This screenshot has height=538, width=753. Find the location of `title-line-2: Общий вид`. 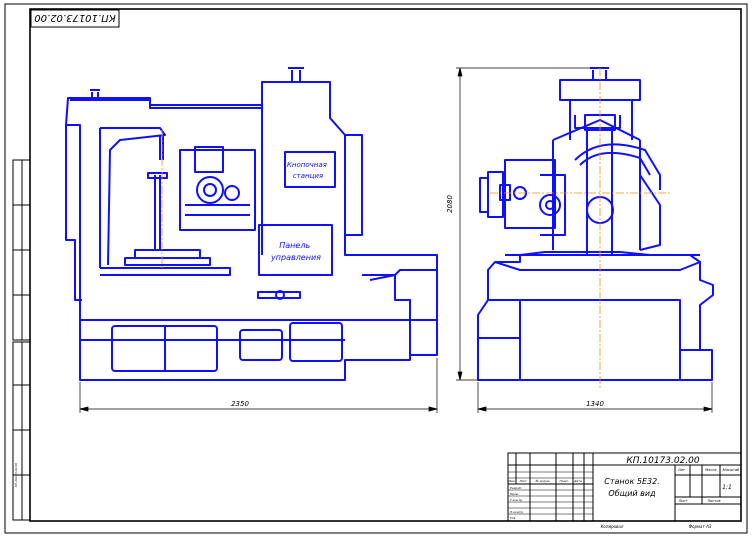

title-line-2: Общий вид is located at coordinates (632, 493).